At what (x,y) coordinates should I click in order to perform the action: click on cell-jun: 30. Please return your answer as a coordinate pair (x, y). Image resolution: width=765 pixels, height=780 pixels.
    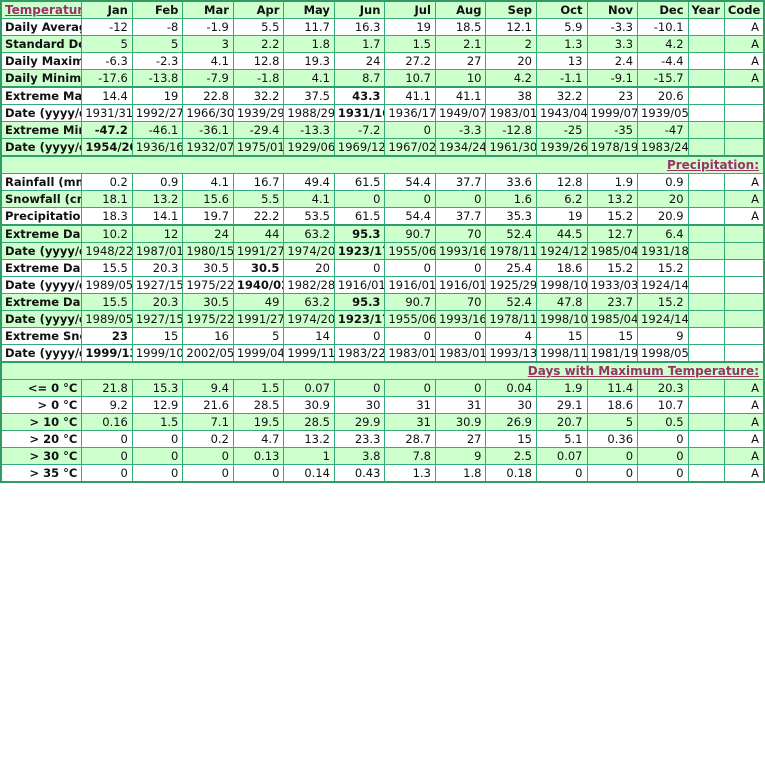
    Looking at the image, I should click on (359, 405).